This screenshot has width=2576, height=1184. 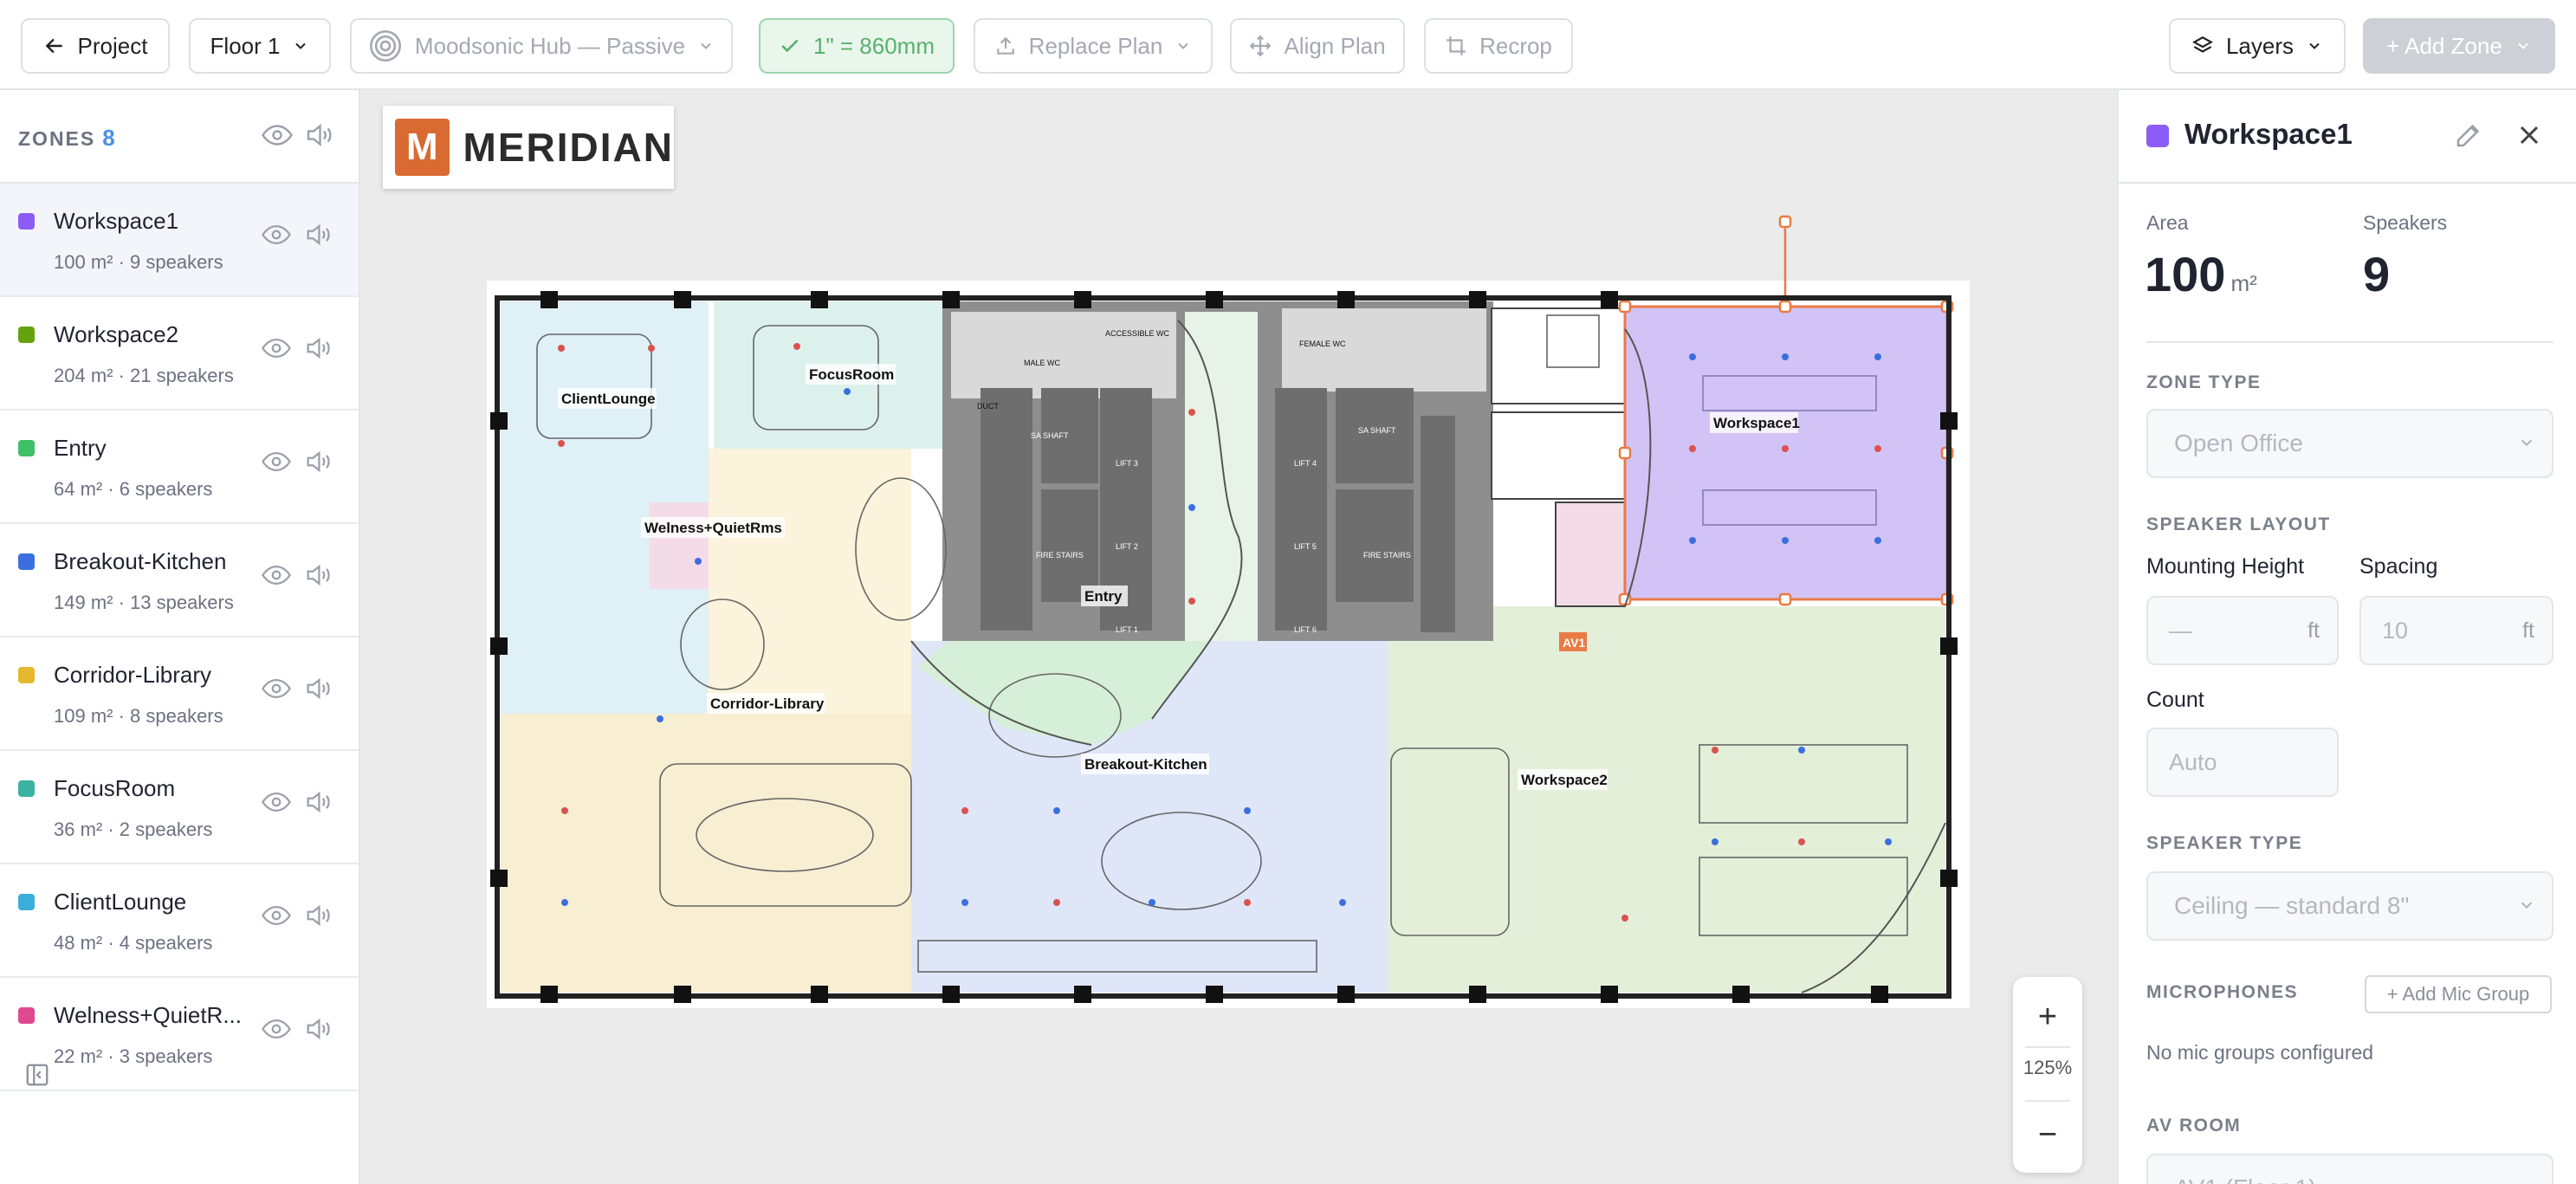 What do you see at coordinates (2395, 630) in the screenshot?
I see `spacing-value: 10` at bounding box center [2395, 630].